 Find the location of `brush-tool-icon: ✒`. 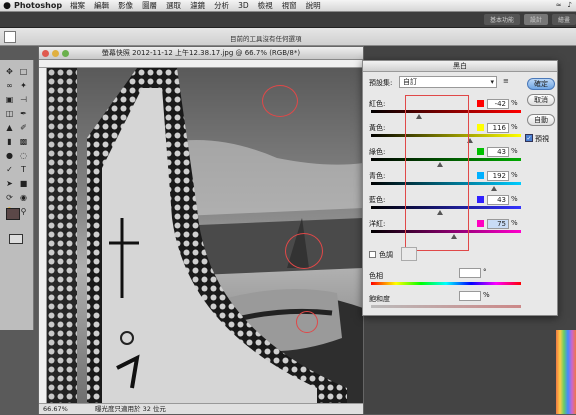

brush-tool-icon: ✒ is located at coordinates (23, 113).